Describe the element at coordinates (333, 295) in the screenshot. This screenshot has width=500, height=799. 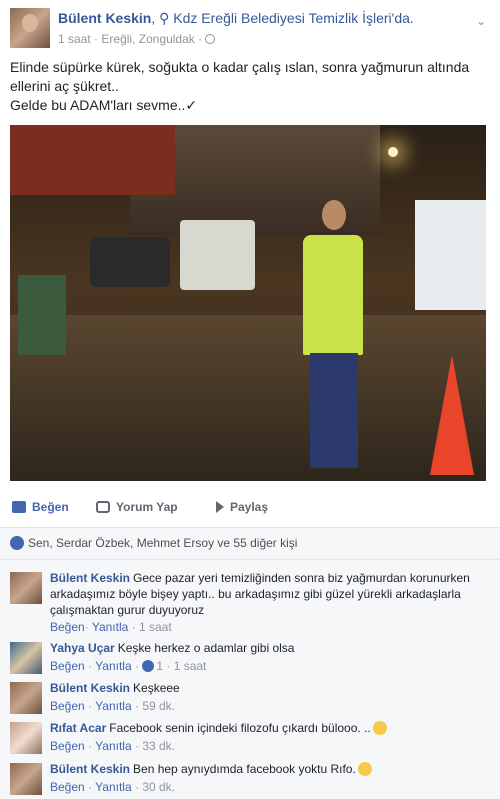
I see `photo-worker-vest` at that location.